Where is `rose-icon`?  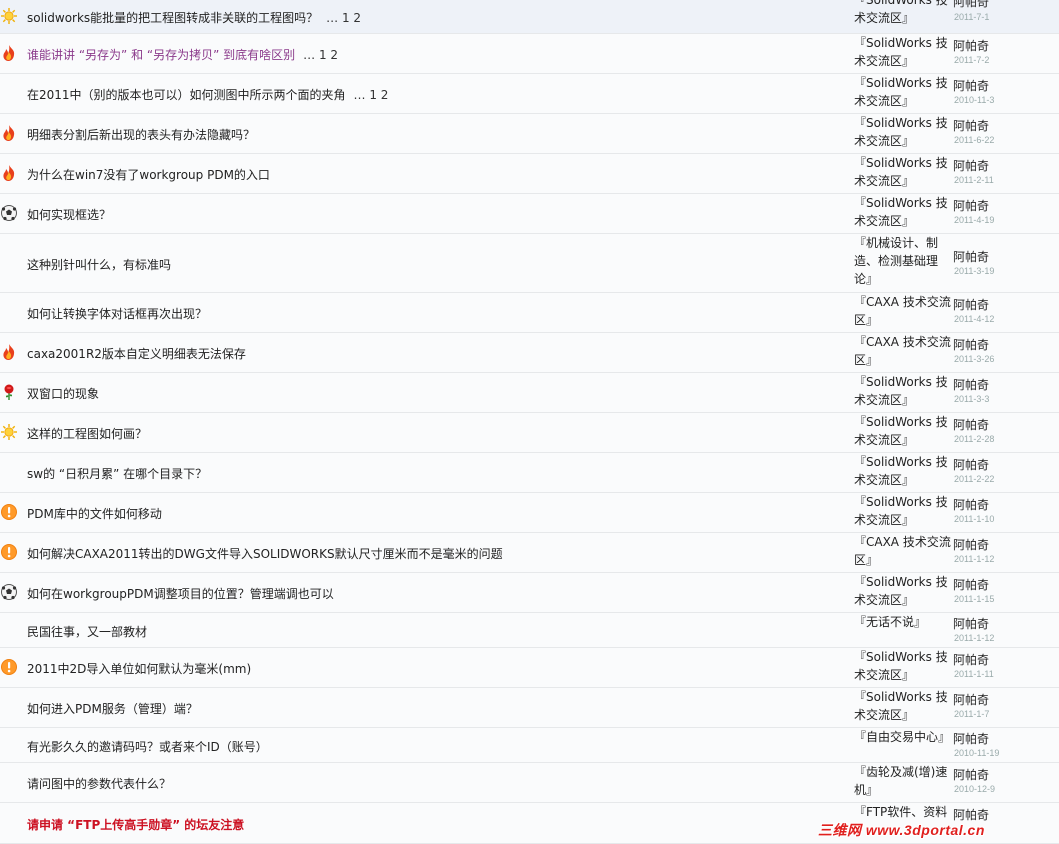 rose-icon is located at coordinates (9, 392).